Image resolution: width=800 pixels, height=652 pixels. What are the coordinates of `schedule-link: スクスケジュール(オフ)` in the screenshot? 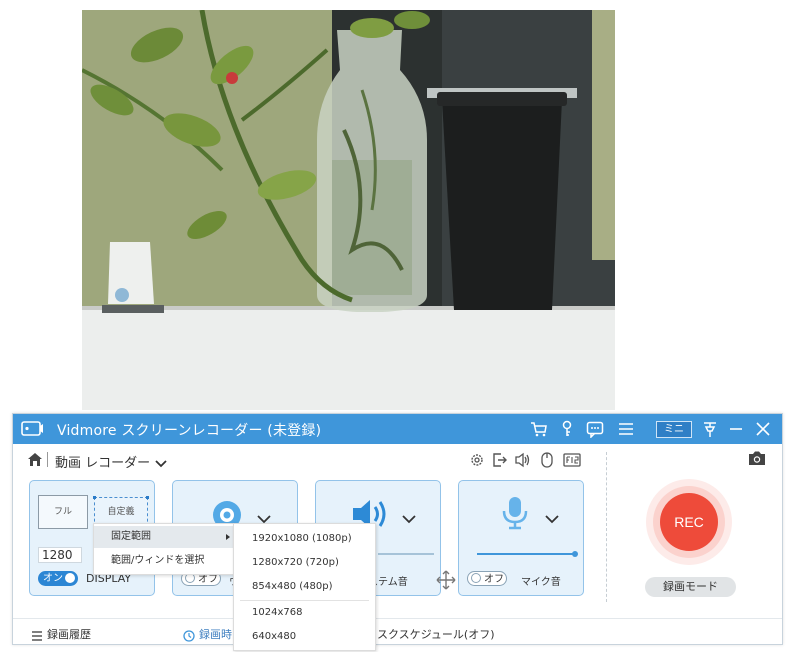 It's located at (435, 634).